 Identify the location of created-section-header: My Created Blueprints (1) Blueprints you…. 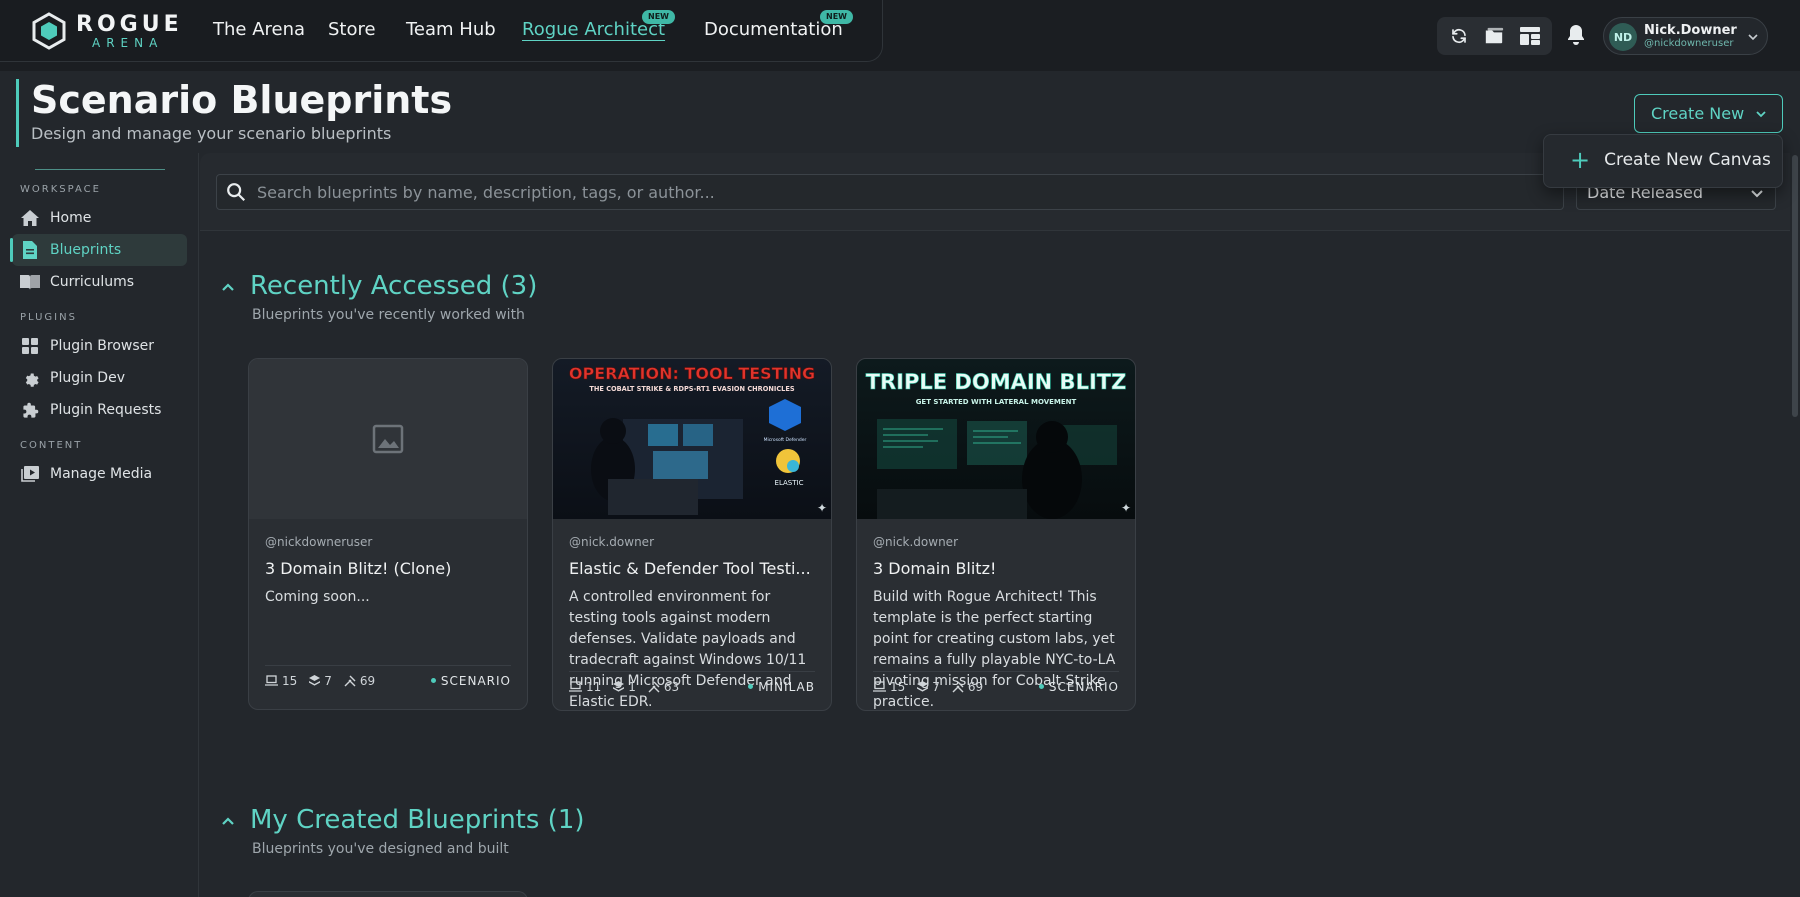
(520, 830).